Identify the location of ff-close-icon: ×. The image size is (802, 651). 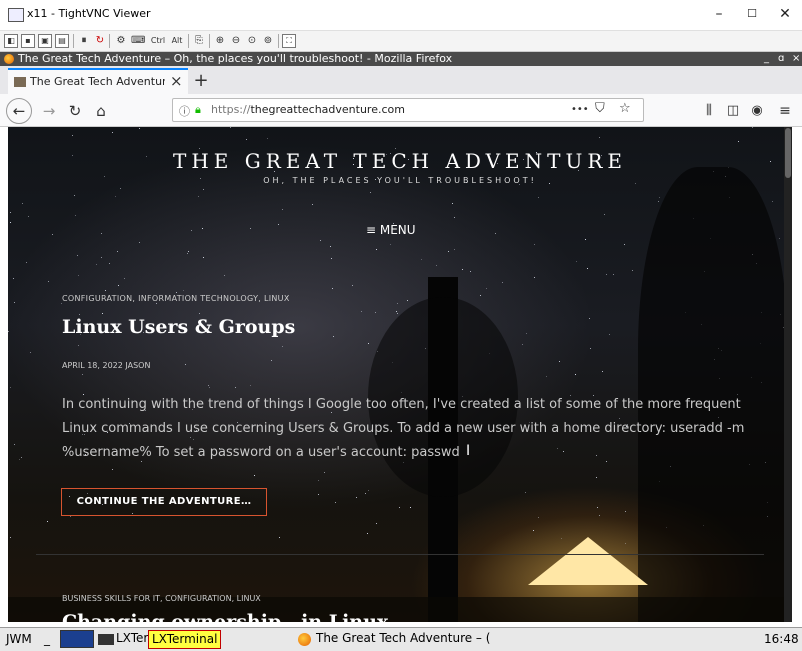
(796, 59).